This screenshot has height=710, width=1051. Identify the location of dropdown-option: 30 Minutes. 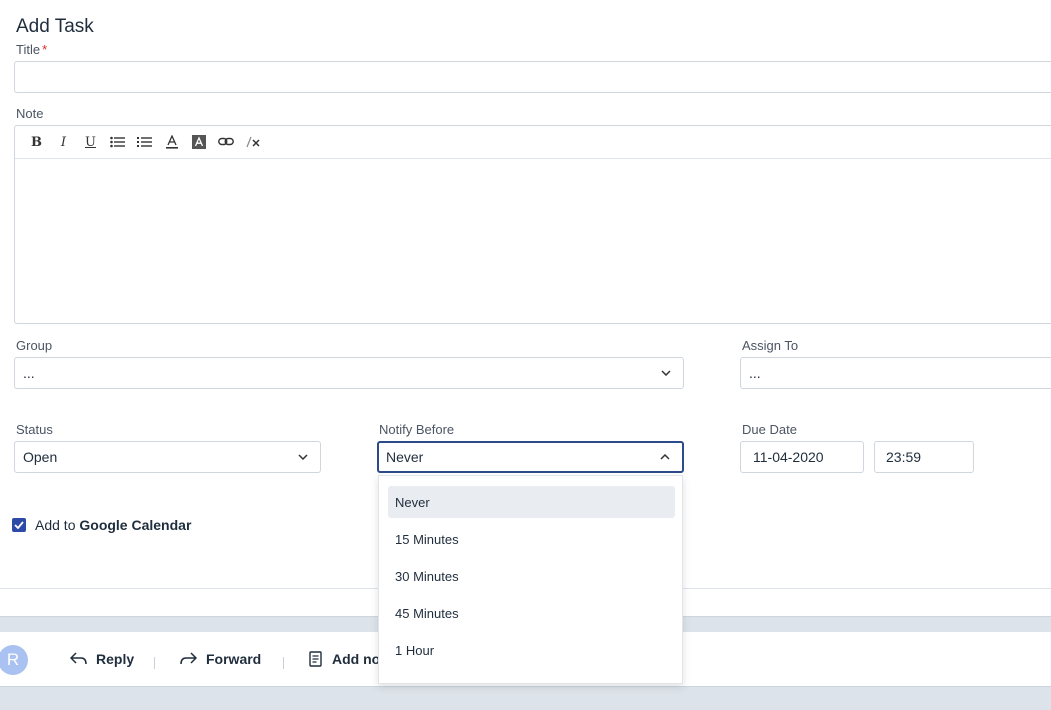
(531, 576).